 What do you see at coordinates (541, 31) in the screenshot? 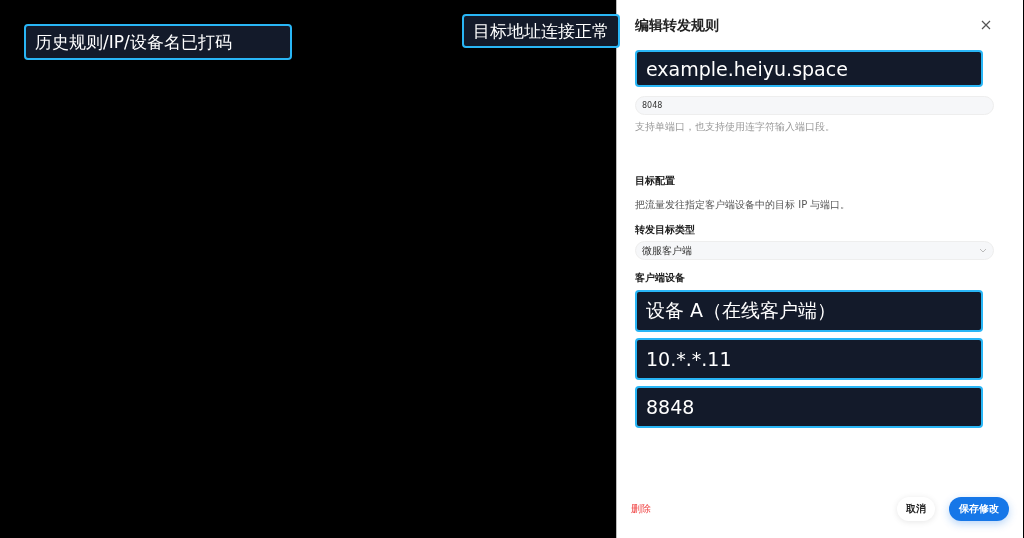
I see `annotation-label: 目标地址连接正常` at bounding box center [541, 31].